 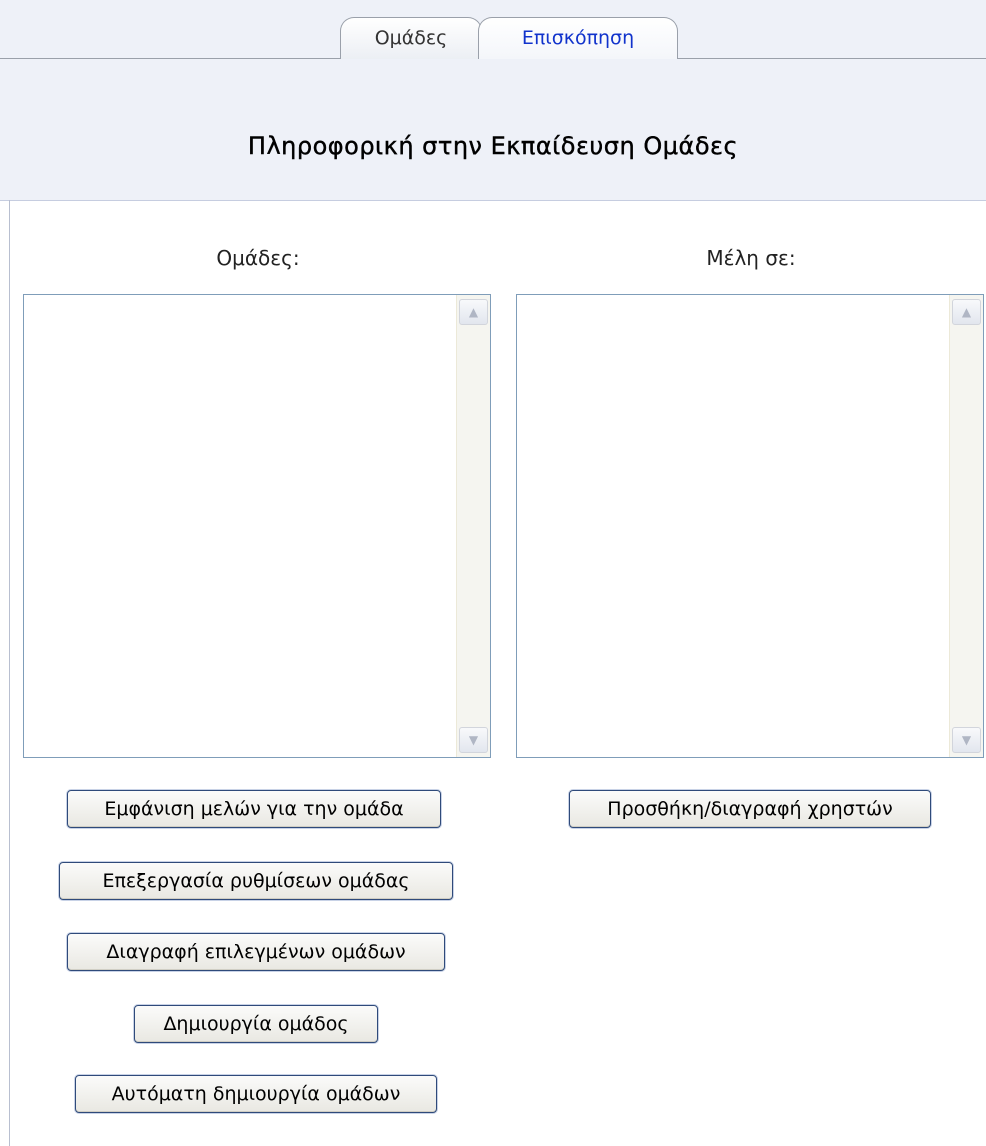 I want to click on delete-selected-groups-button: Διαγραφή επιλεγμένων ομάδων, so click(x=256, y=952).